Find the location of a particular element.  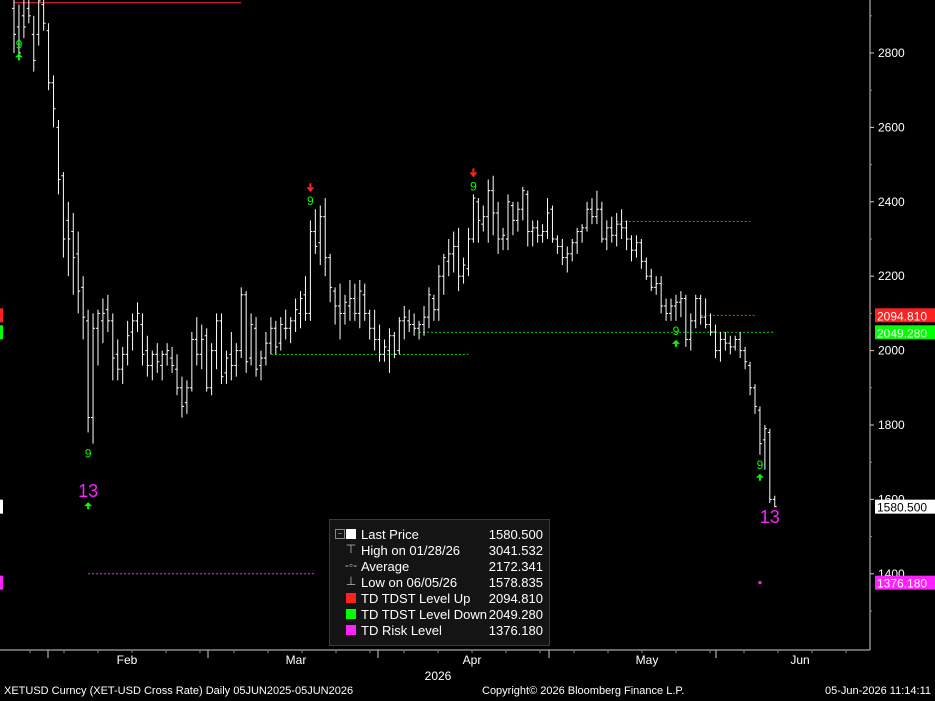

arrow-head is located at coordinates (759, 475).